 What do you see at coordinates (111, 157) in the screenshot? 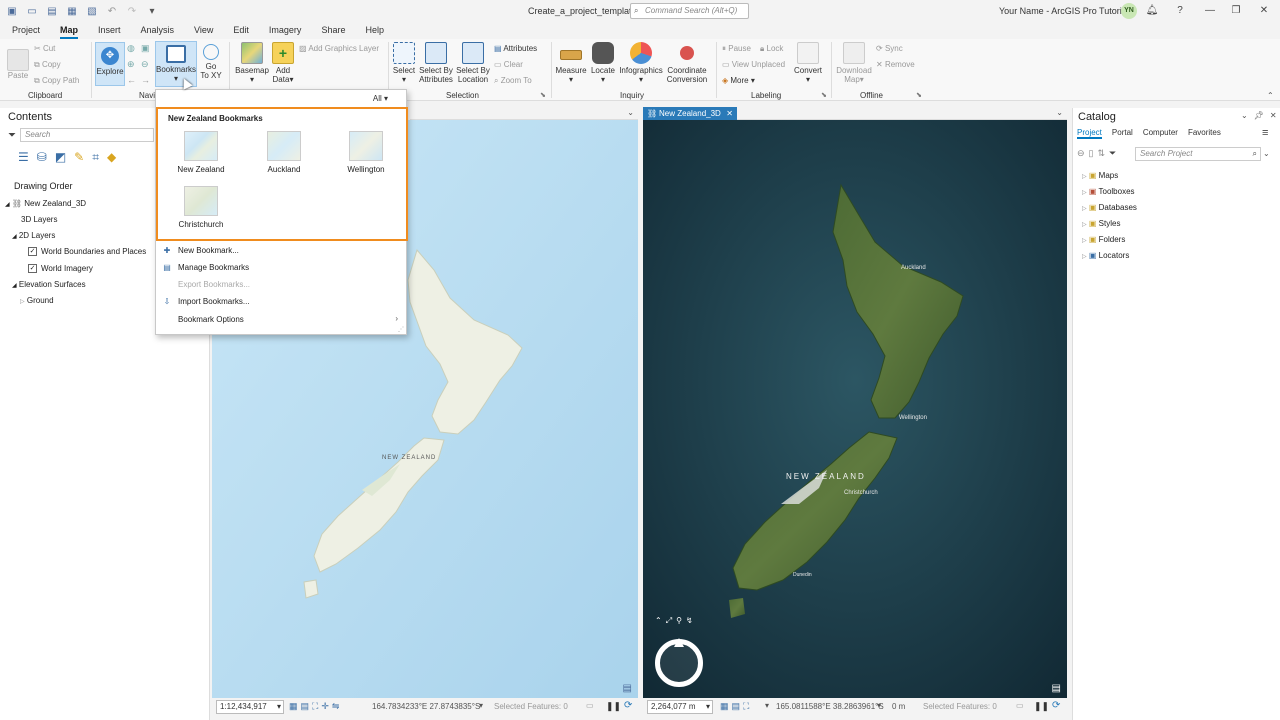
I see `list-by-labeling-icon: ◆` at bounding box center [111, 157].